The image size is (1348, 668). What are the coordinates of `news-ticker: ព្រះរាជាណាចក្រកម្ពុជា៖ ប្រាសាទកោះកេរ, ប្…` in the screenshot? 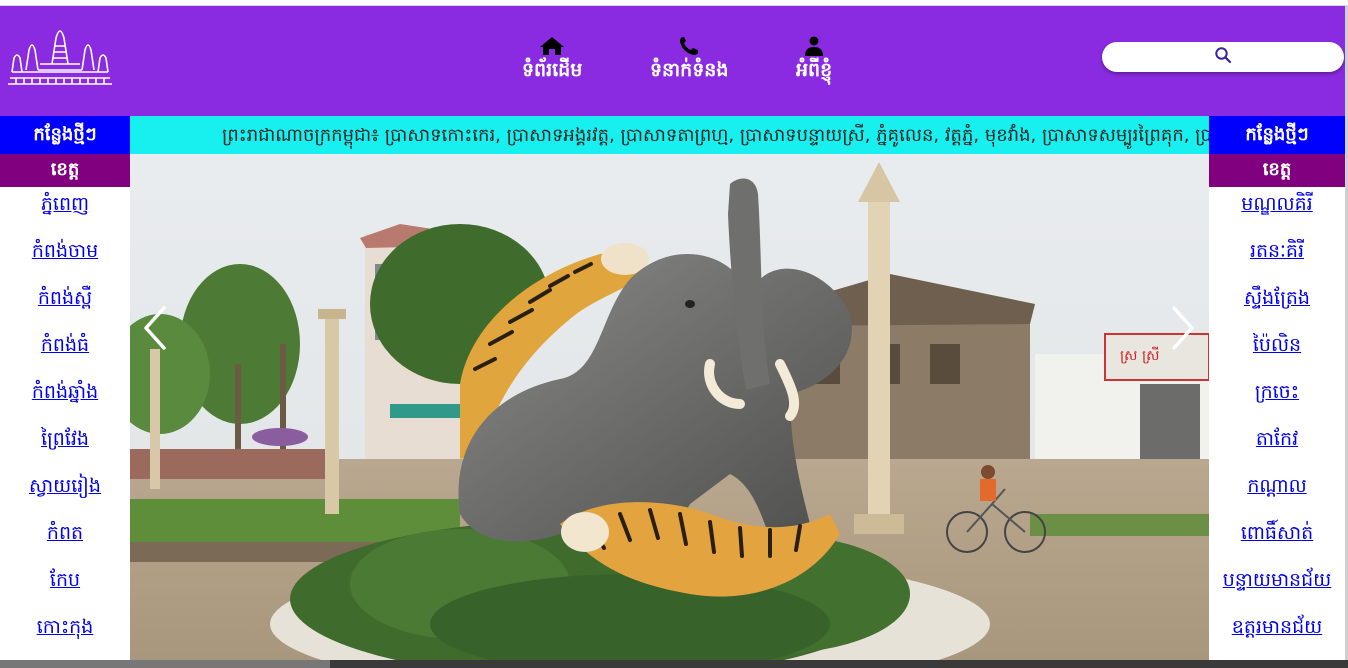 It's located at (669, 135).